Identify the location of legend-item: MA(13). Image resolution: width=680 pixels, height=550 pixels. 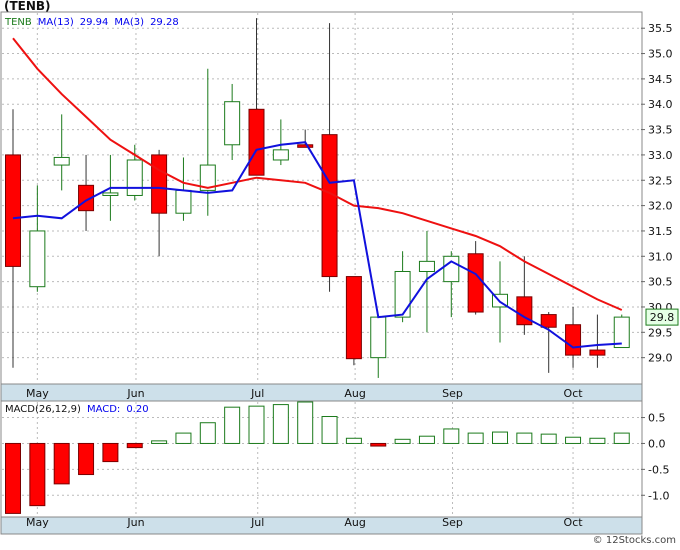
(56, 22).